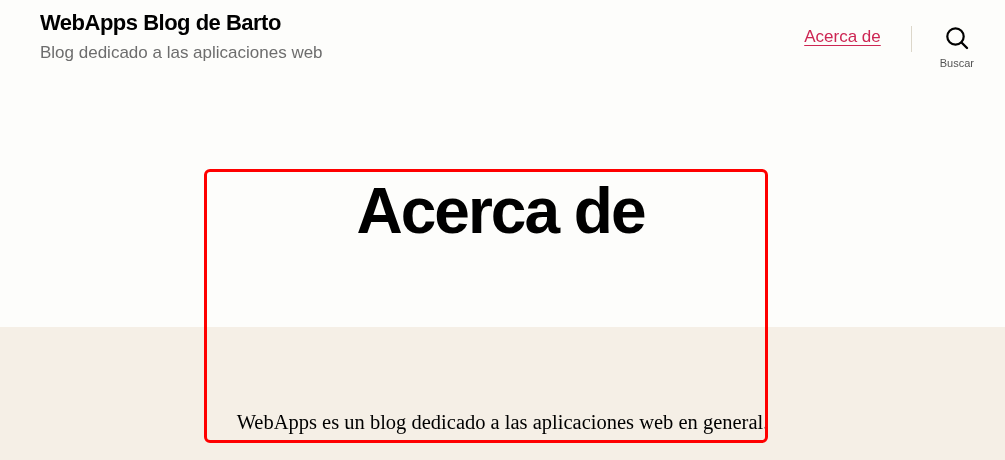 The height and width of the screenshot is (460, 1005). I want to click on page-paragraph: WebApps es un blog dedicado a las aplicaciones web en general., so click(502, 422).